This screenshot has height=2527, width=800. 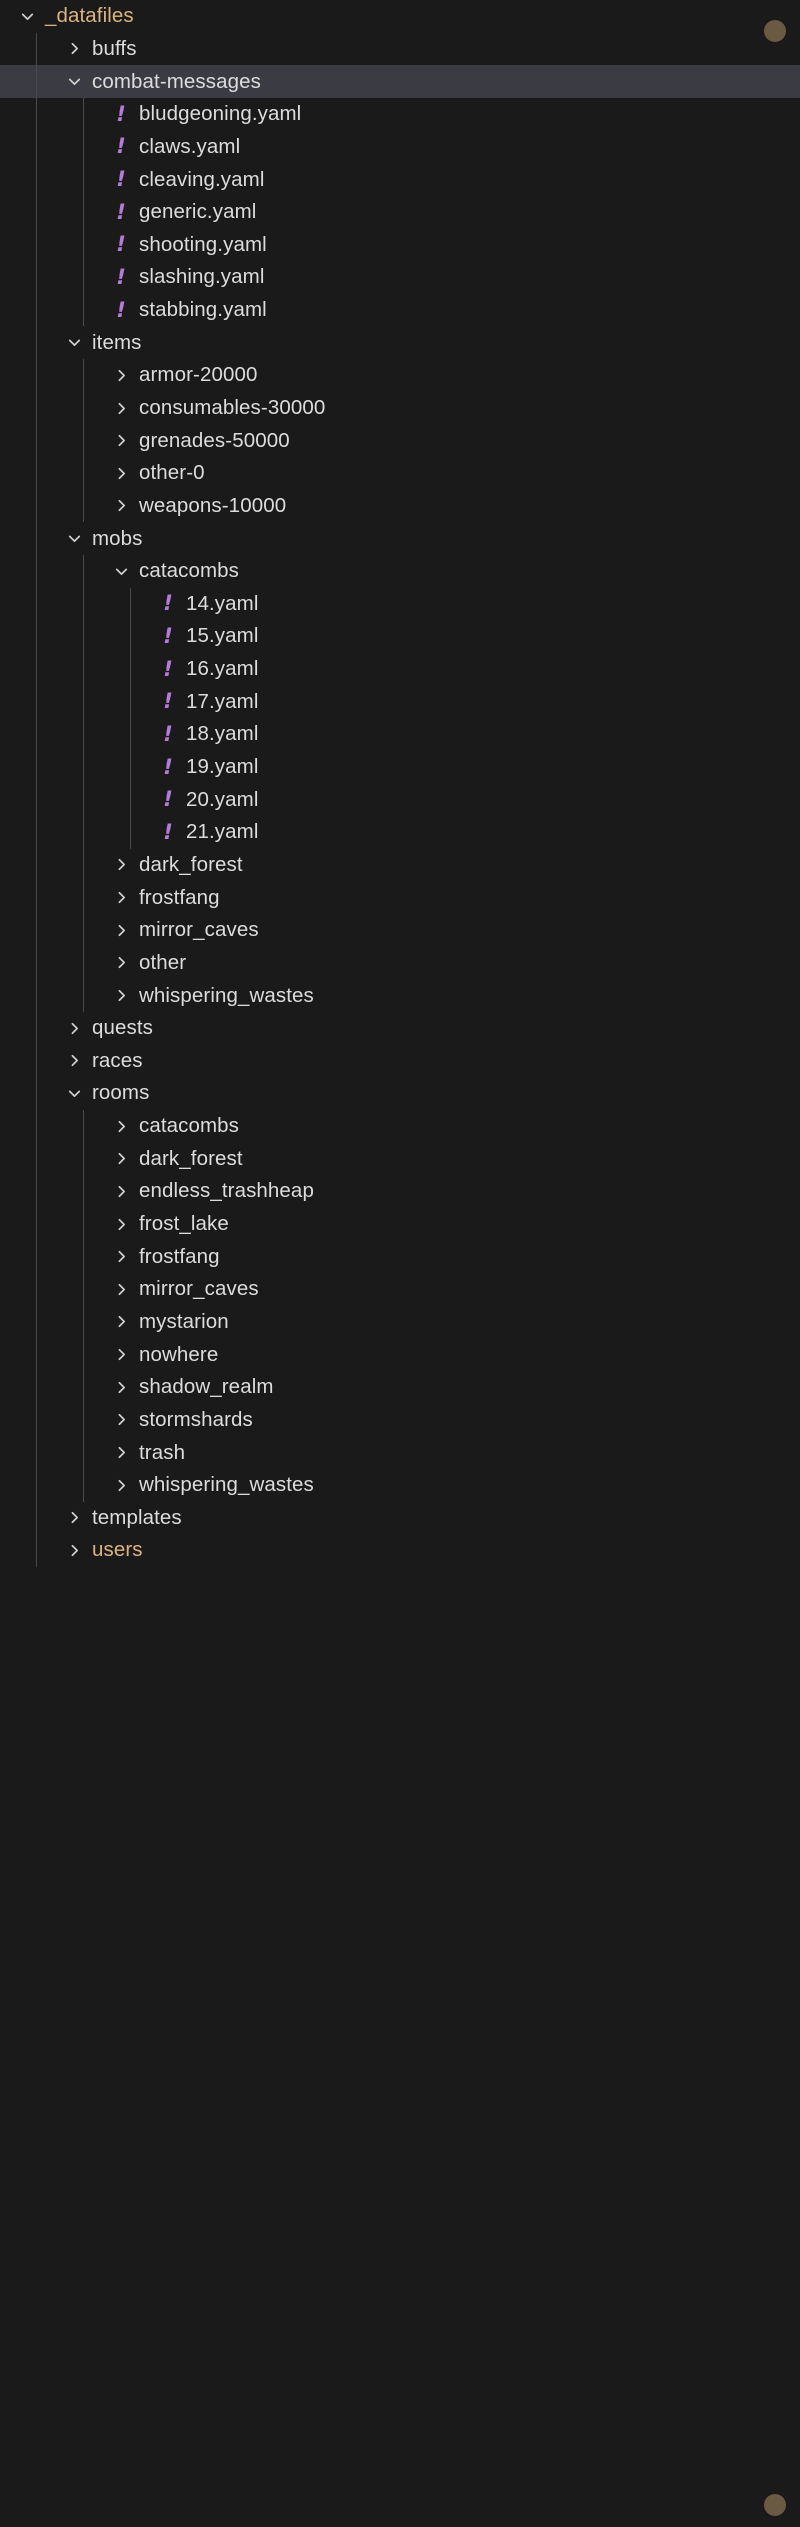 What do you see at coordinates (400, 473) in the screenshot?
I see `tree-folder-row: other-0` at bounding box center [400, 473].